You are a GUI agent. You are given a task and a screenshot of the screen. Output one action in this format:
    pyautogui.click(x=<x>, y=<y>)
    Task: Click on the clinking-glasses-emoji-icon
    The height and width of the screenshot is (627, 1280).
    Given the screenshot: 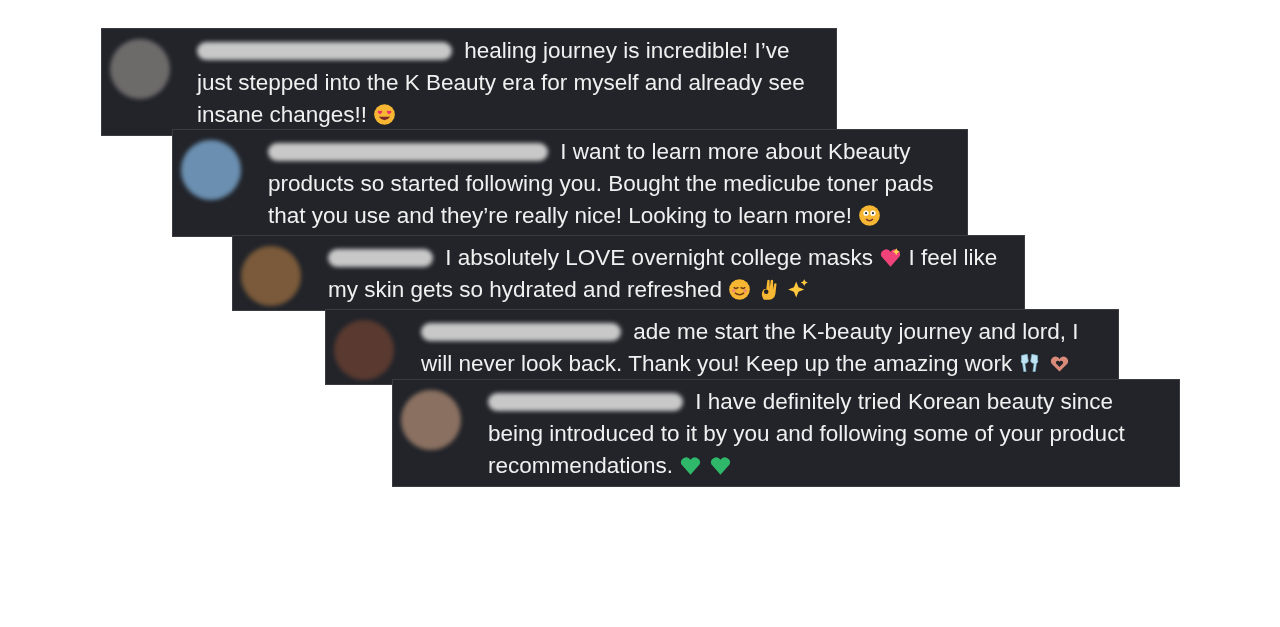 What is the action you would take?
    pyautogui.click(x=1030, y=363)
    